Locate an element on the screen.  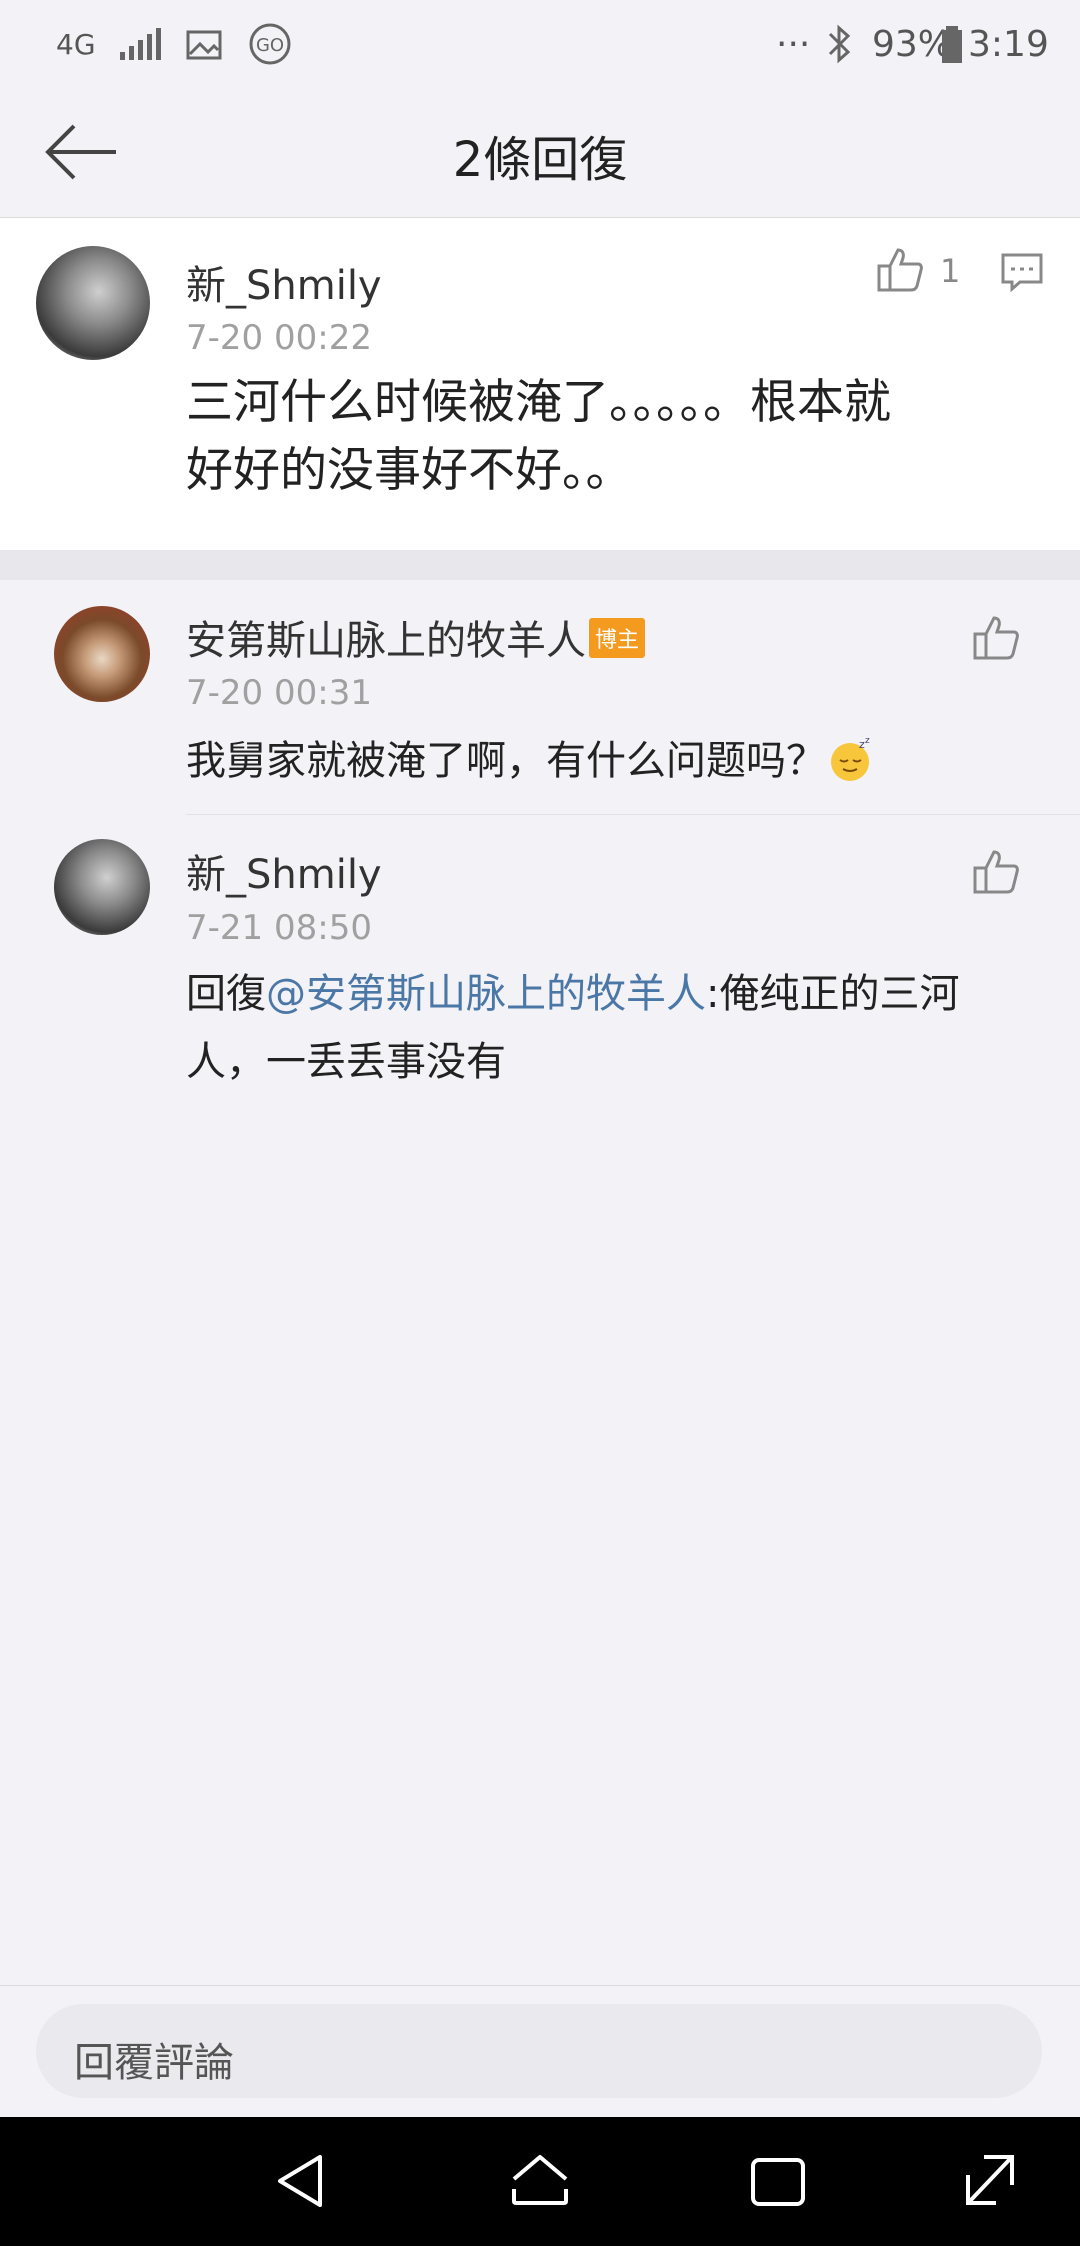
reply-author: 安第斯山脉上的牧羊人 is located at coordinates (386, 637).